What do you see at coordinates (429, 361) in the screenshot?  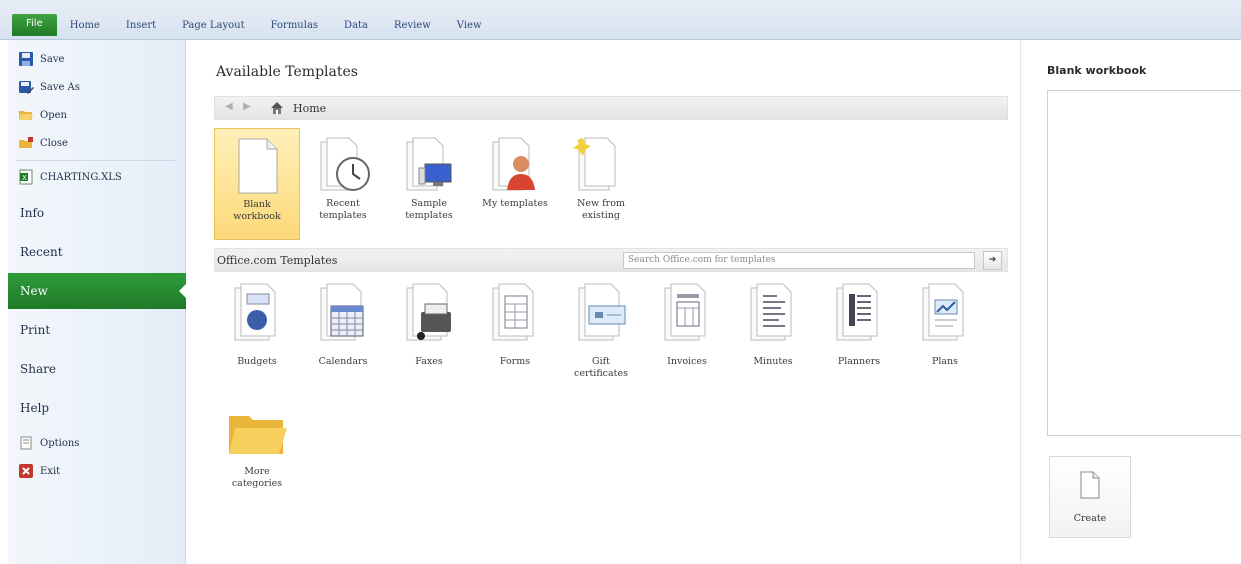 I see `category-label: Faxes` at bounding box center [429, 361].